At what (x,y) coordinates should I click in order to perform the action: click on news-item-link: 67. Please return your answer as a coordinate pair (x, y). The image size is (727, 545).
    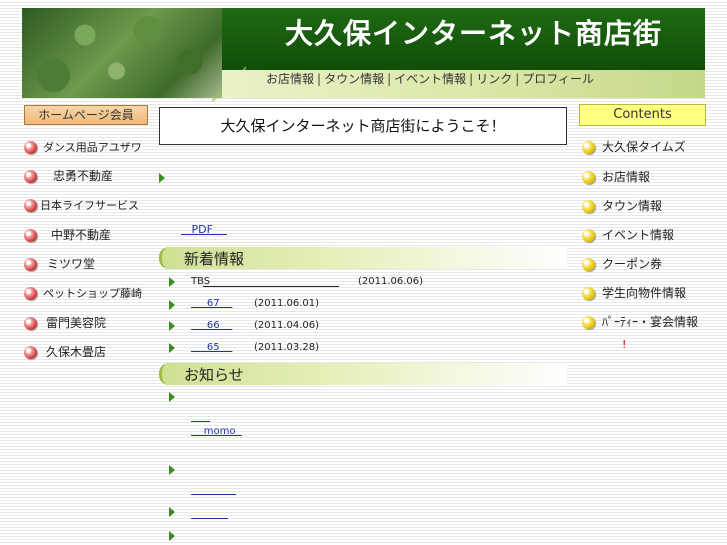
    Looking at the image, I should click on (211, 303).